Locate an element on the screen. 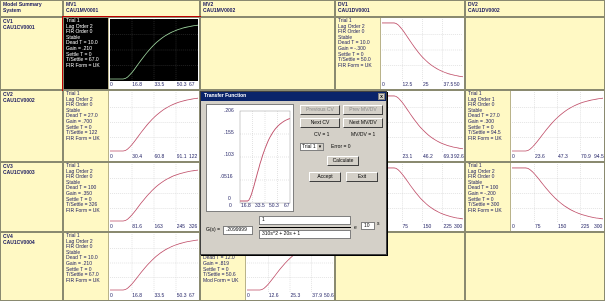 The height and width of the screenshot is (301, 605). x-axis-ticks: 0 81.6 163 245 326 is located at coordinates (154, 227).